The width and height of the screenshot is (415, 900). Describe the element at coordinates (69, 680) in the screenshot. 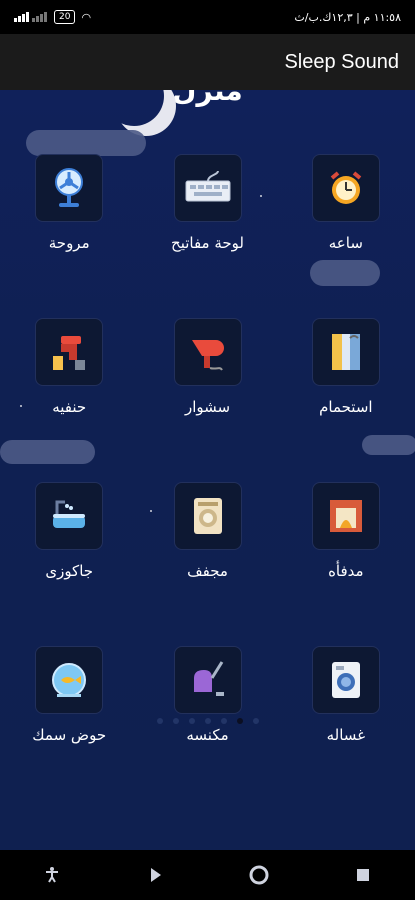

I see `fish-bowl-icon` at that location.